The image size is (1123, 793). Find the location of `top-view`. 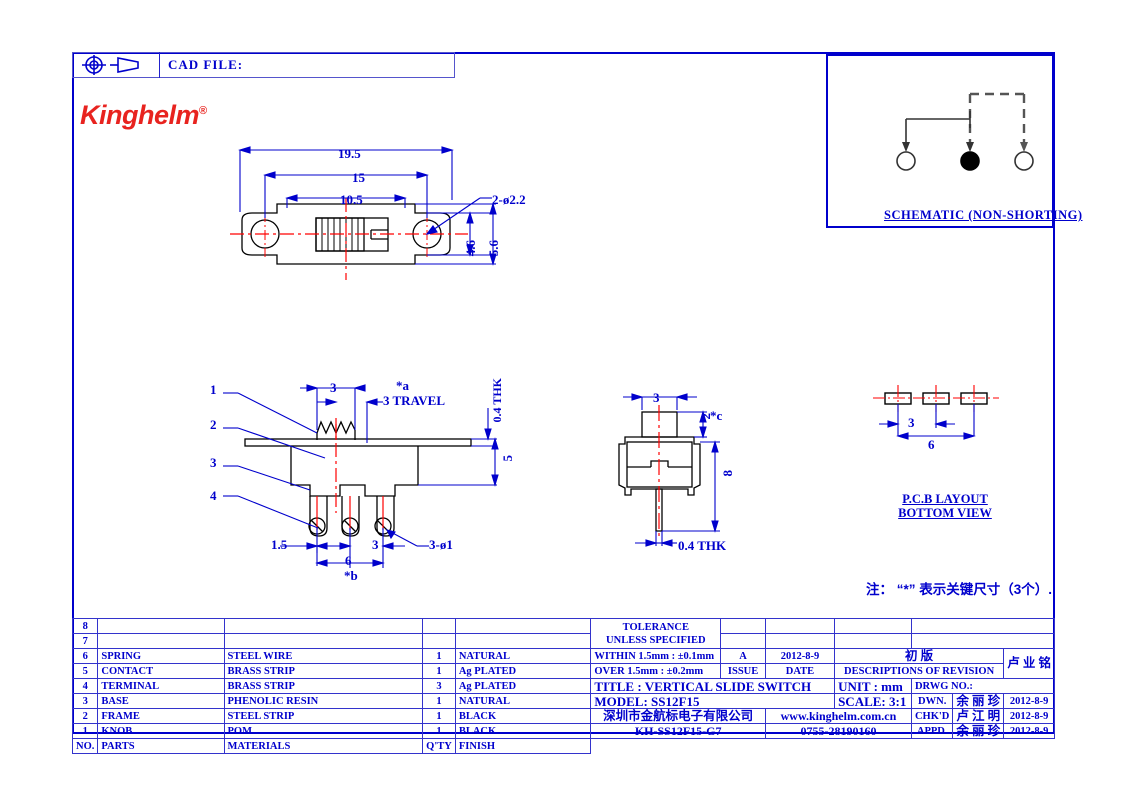

top-view is located at coordinates (385, 227).